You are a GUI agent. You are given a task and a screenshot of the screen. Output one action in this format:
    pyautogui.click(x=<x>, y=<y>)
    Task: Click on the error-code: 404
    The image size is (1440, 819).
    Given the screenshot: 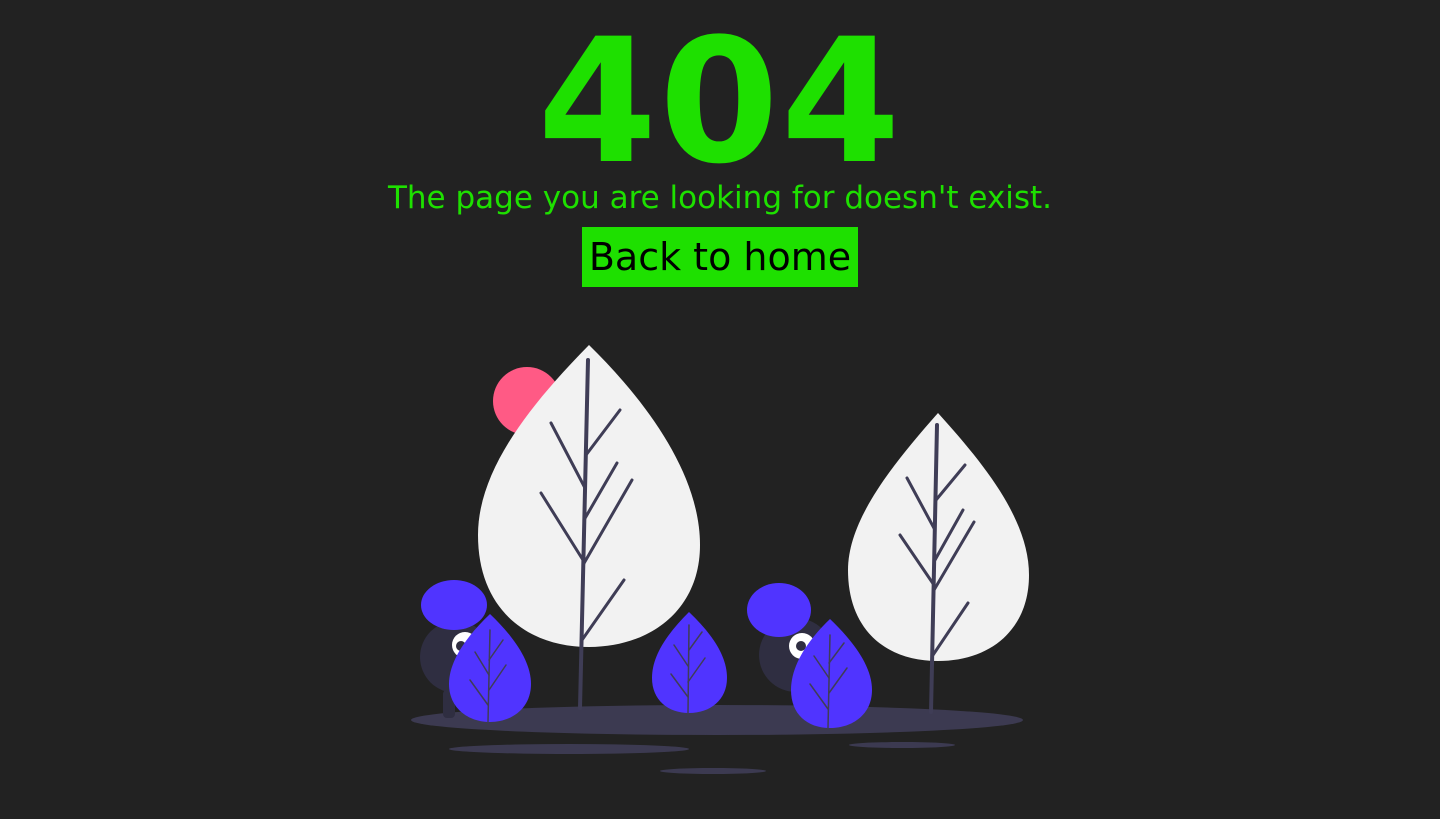 What is the action you would take?
    pyautogui.click(x=720, y=101)
    